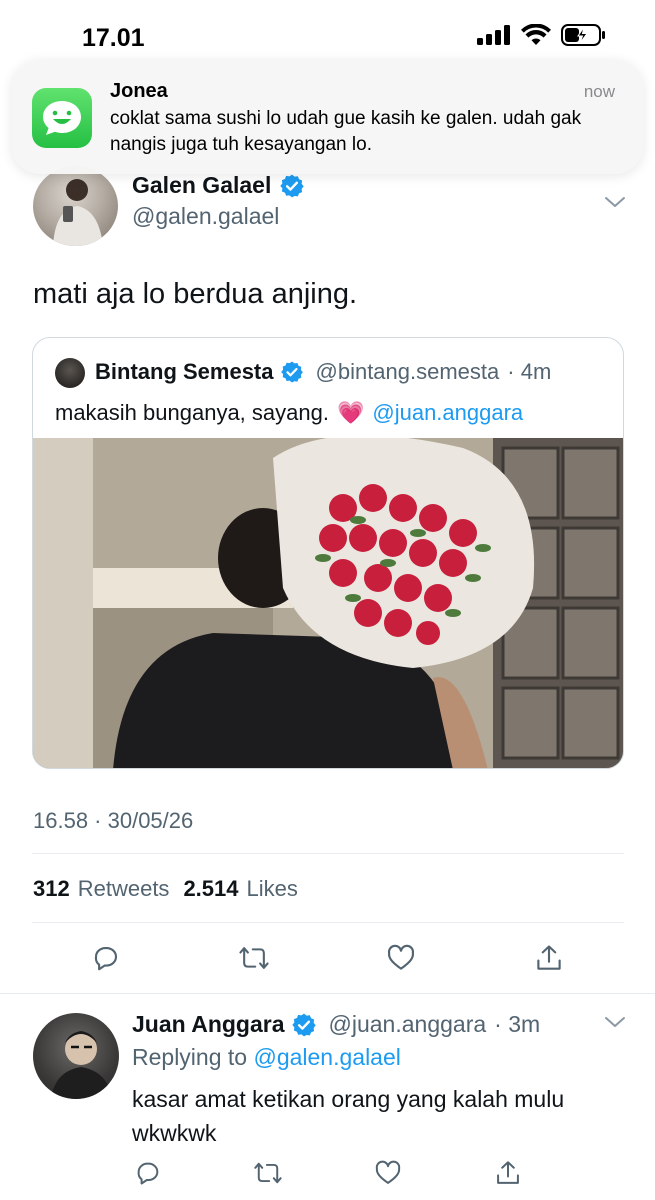 The height and width of the screenshot is (1200, 655). I want to click on status-icons, so click(542, 35).